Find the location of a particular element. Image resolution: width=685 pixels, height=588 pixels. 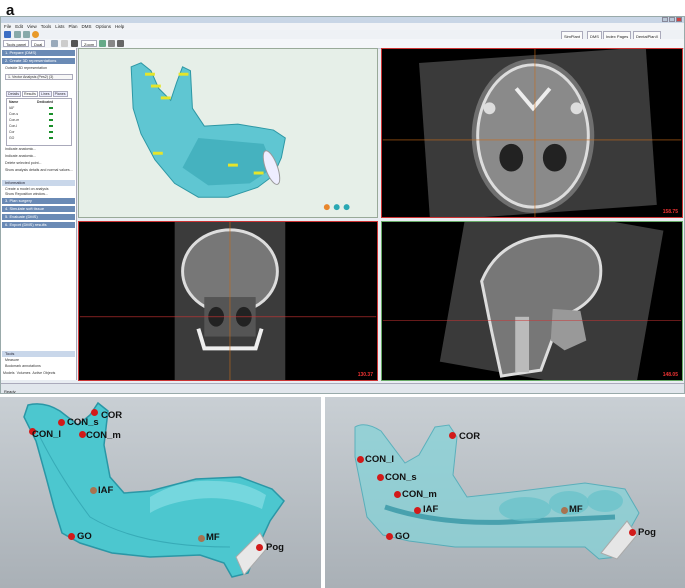

warning-icon is located at coordinates (35, 34).